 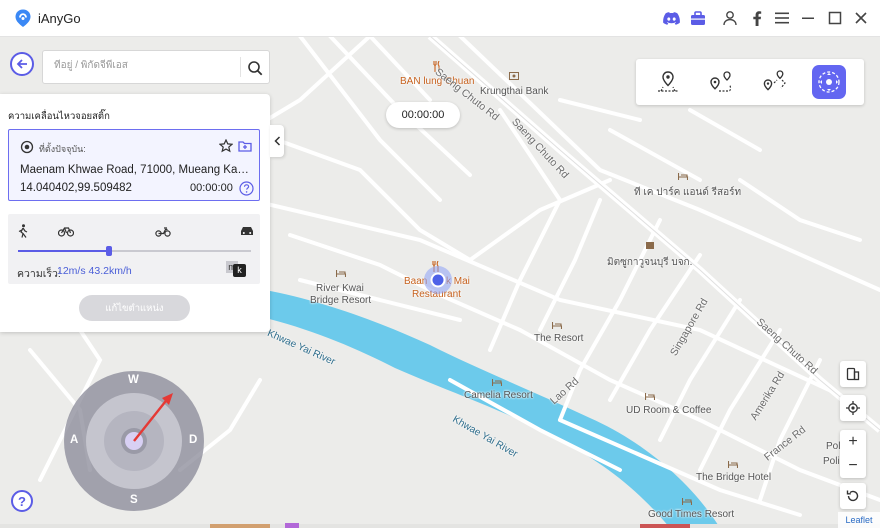 What do you see at coordinates (861, 18) in the screenshot?
I see `close-button` at bounding box center [861, 18].